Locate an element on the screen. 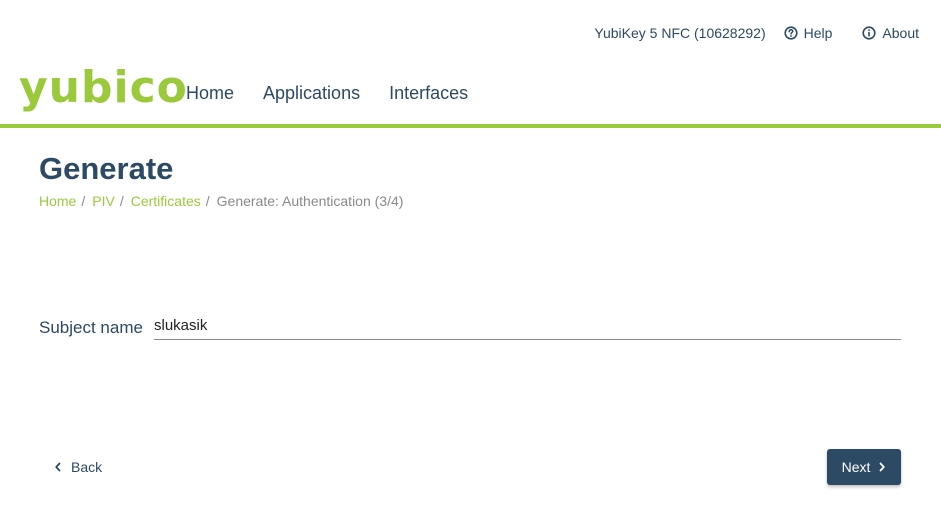  yubico-logo: yubico is located at coordinates (103, 88).